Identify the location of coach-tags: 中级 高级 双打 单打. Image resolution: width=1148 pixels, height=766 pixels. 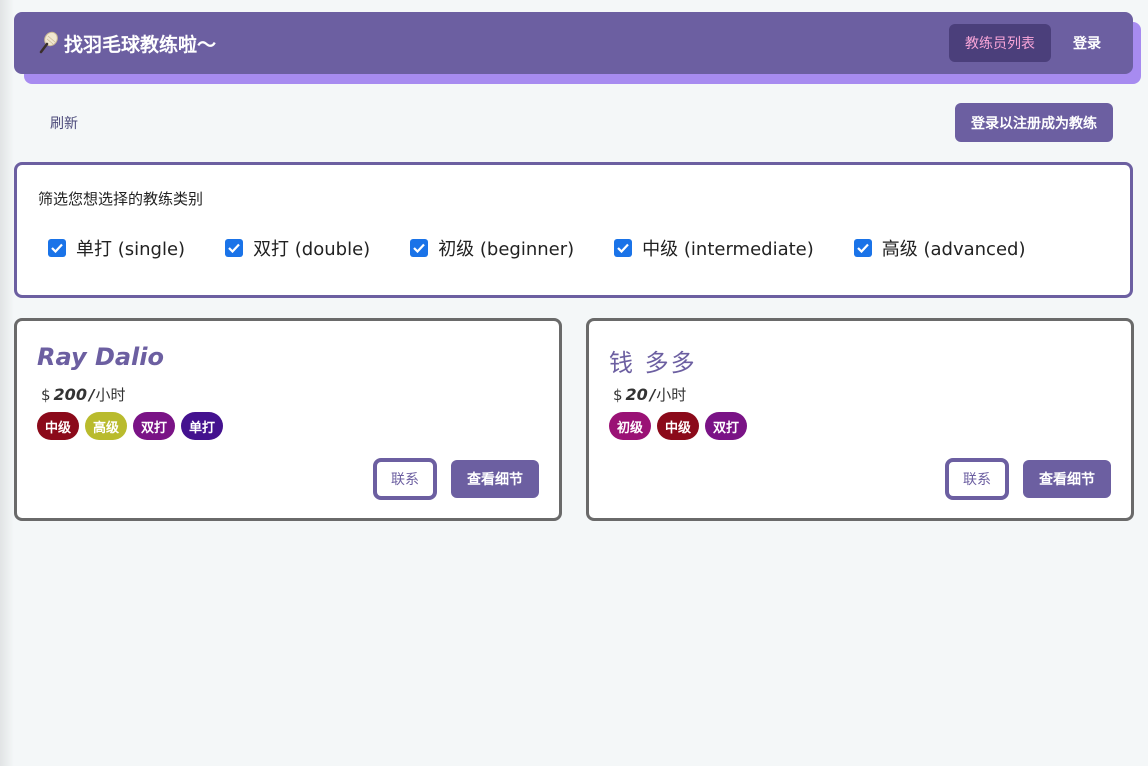
(130, 426).